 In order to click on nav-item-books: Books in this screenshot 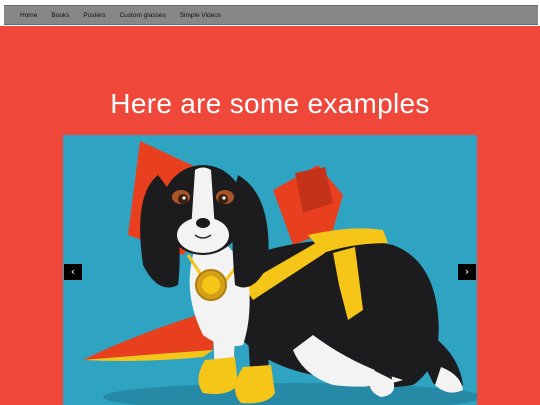, I will do `click(60, 15)`.